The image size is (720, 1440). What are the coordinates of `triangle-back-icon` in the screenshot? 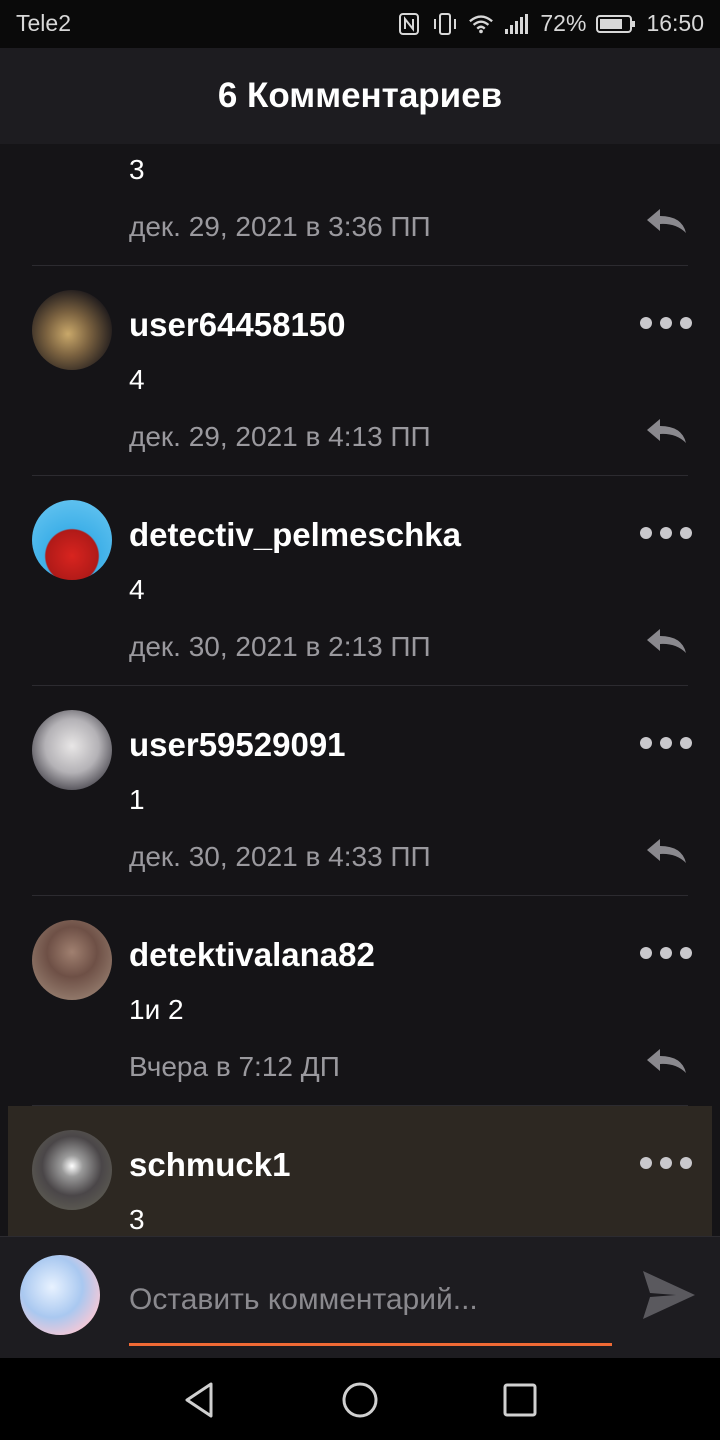 It's located at (200, 1400).